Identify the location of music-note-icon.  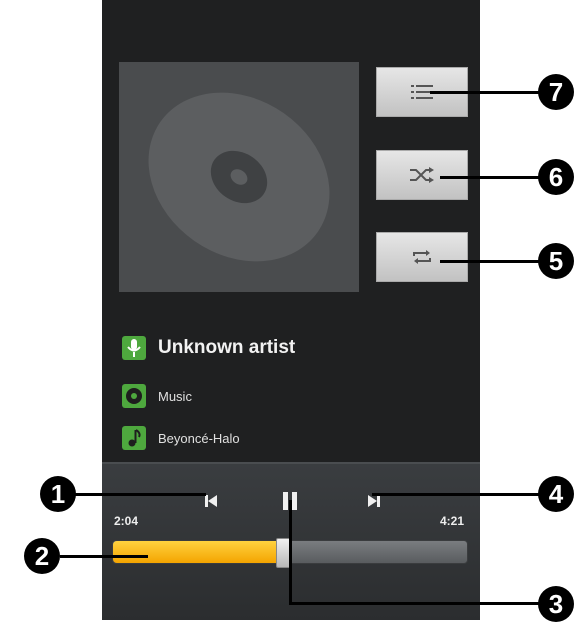
(134, 438).